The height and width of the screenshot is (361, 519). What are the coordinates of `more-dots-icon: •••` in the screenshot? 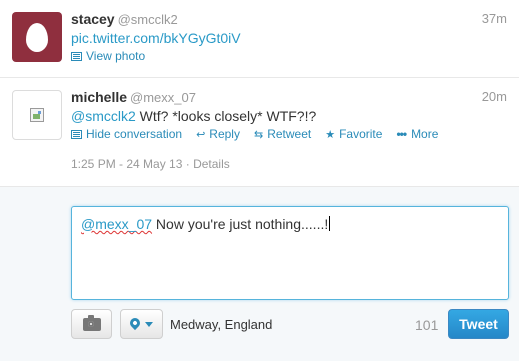 It's located at (401, 134).